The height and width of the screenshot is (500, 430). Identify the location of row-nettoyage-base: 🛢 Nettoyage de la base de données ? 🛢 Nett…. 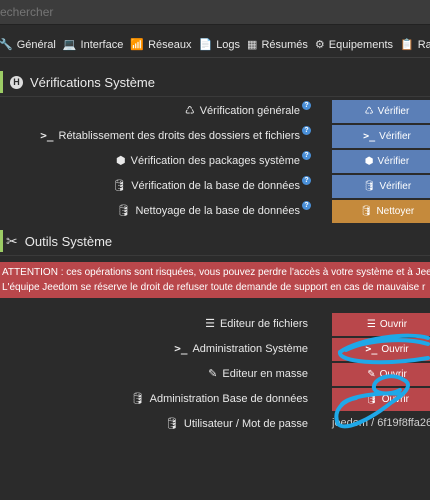
(215, 212).